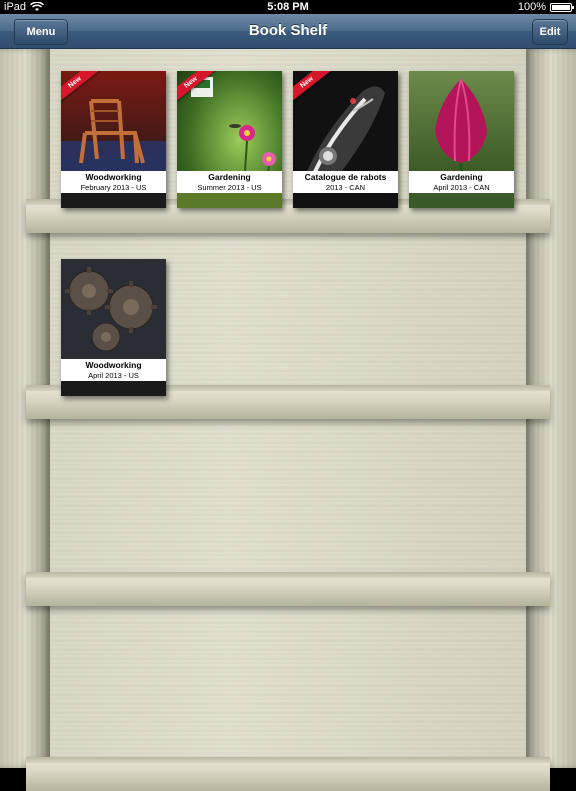 The height and width of the screenshot is (791, 576). I want to click on book-label: Woodworking April 2013 - US, so click(113, 370).